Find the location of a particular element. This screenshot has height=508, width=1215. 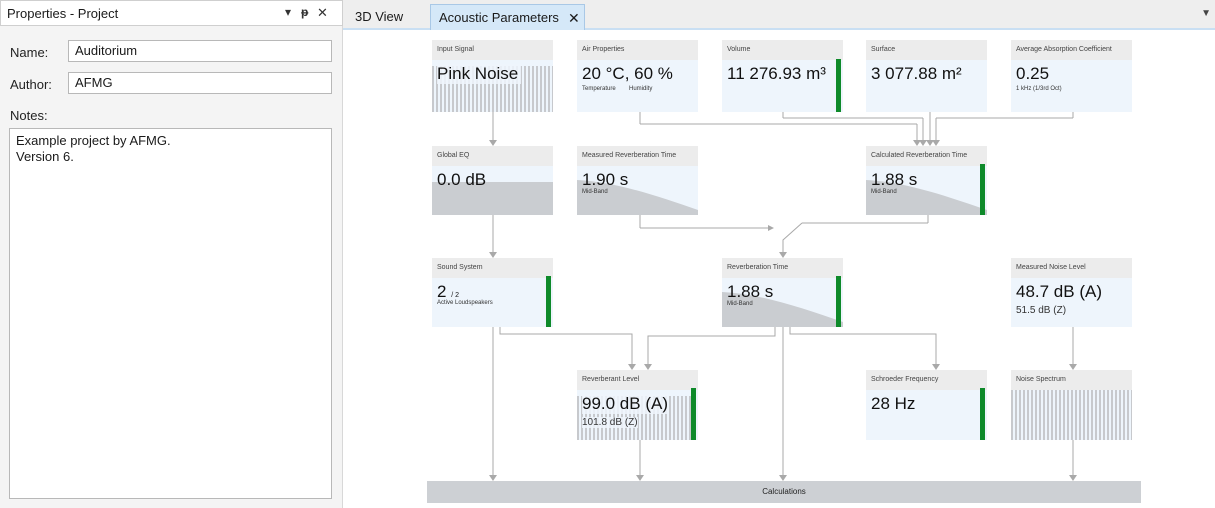

card-reverberation-time: Reverberation Time 1.88 s Mid-Band is located at coordinates (782, 292).